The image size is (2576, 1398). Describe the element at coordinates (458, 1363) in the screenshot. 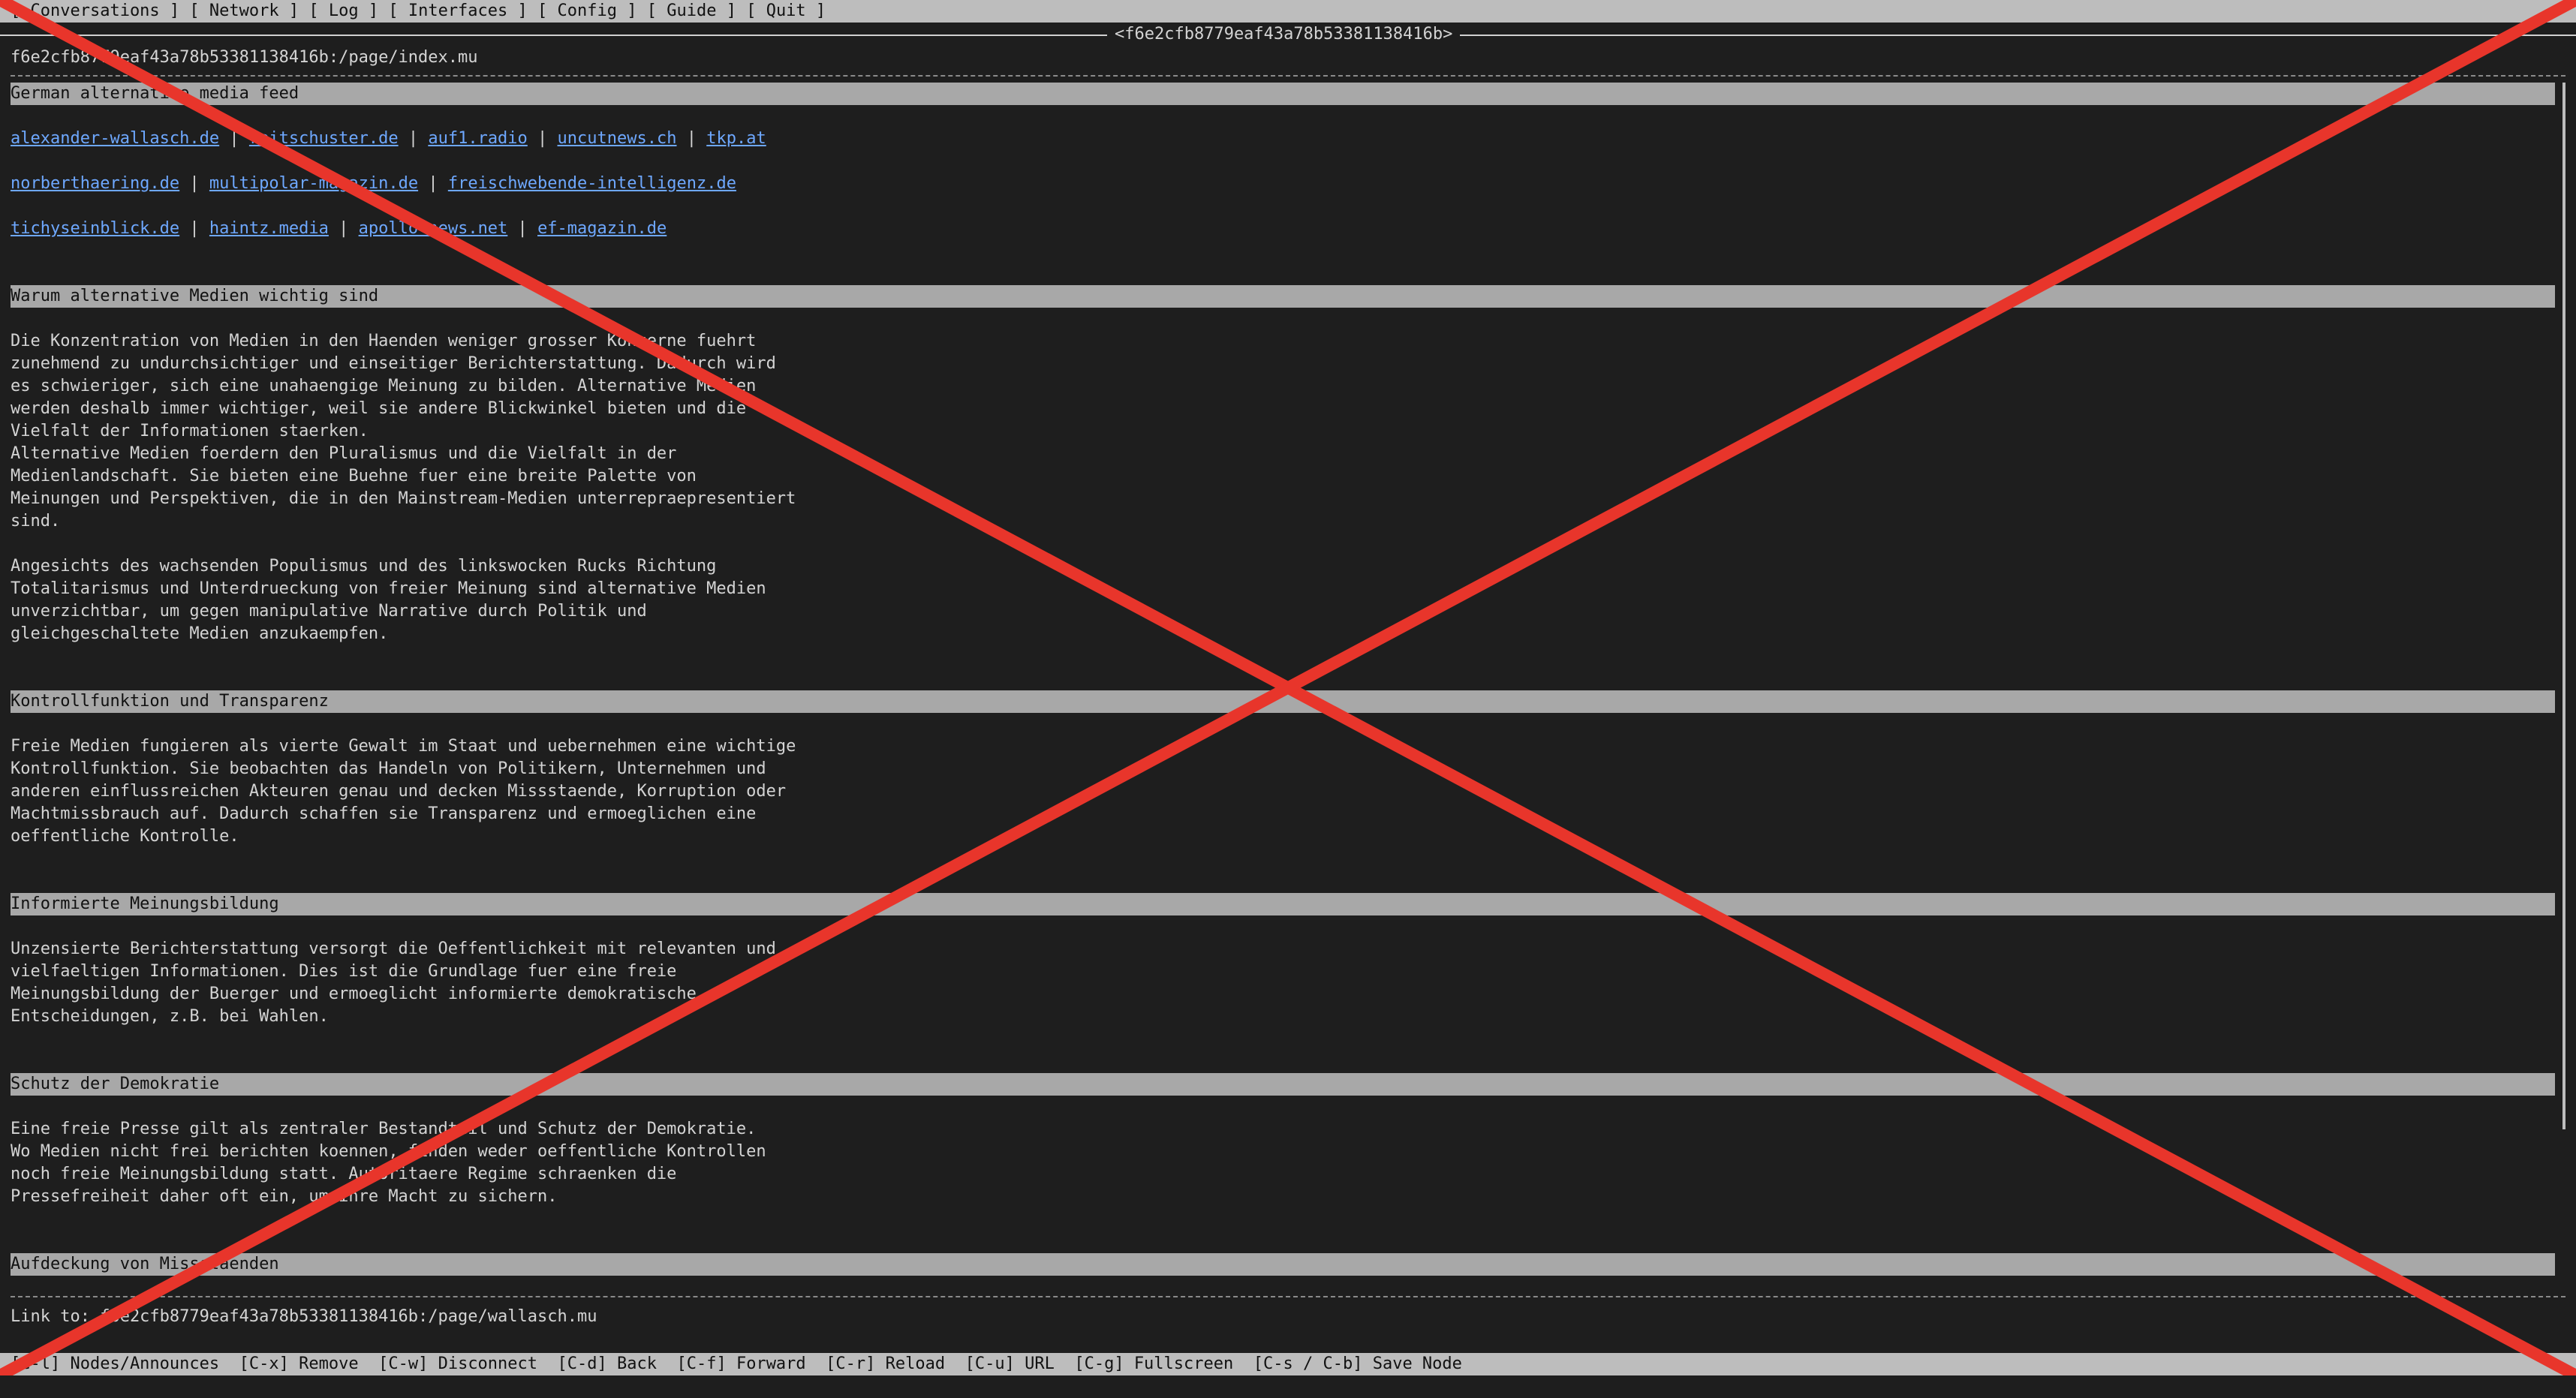

I see `shortcut-item: [C-w] Disconnect` at that location.